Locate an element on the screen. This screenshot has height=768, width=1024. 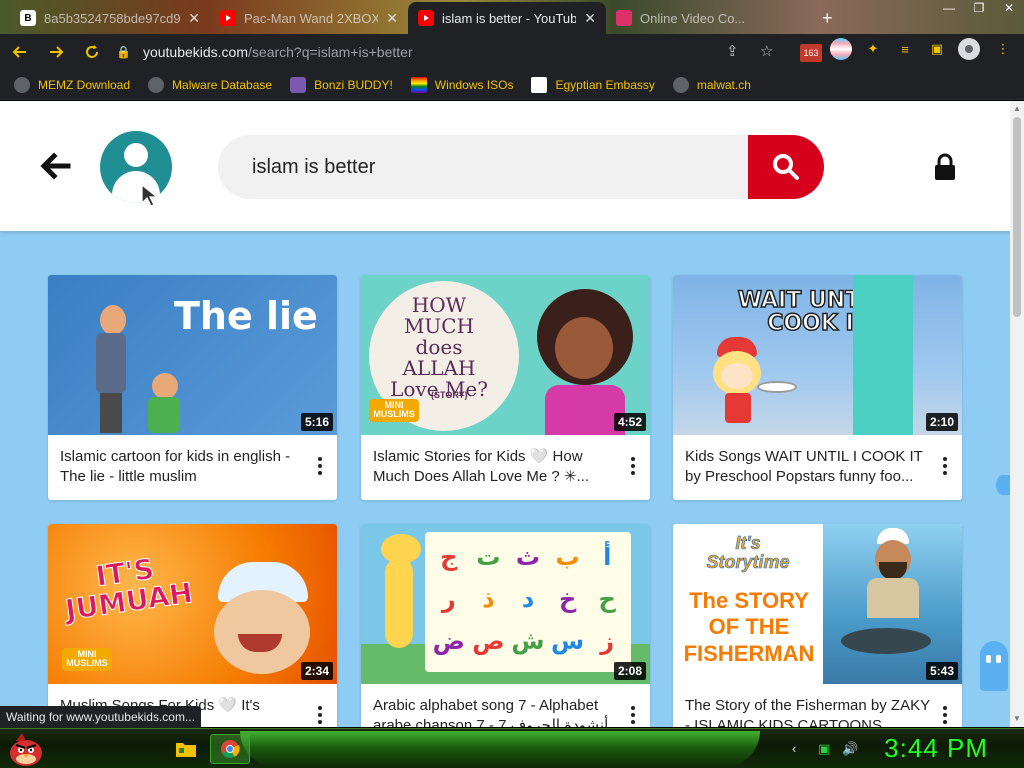
tab-2: Pac-Man Wand 2XBOX ✕ is located at coordinates (309, 18).